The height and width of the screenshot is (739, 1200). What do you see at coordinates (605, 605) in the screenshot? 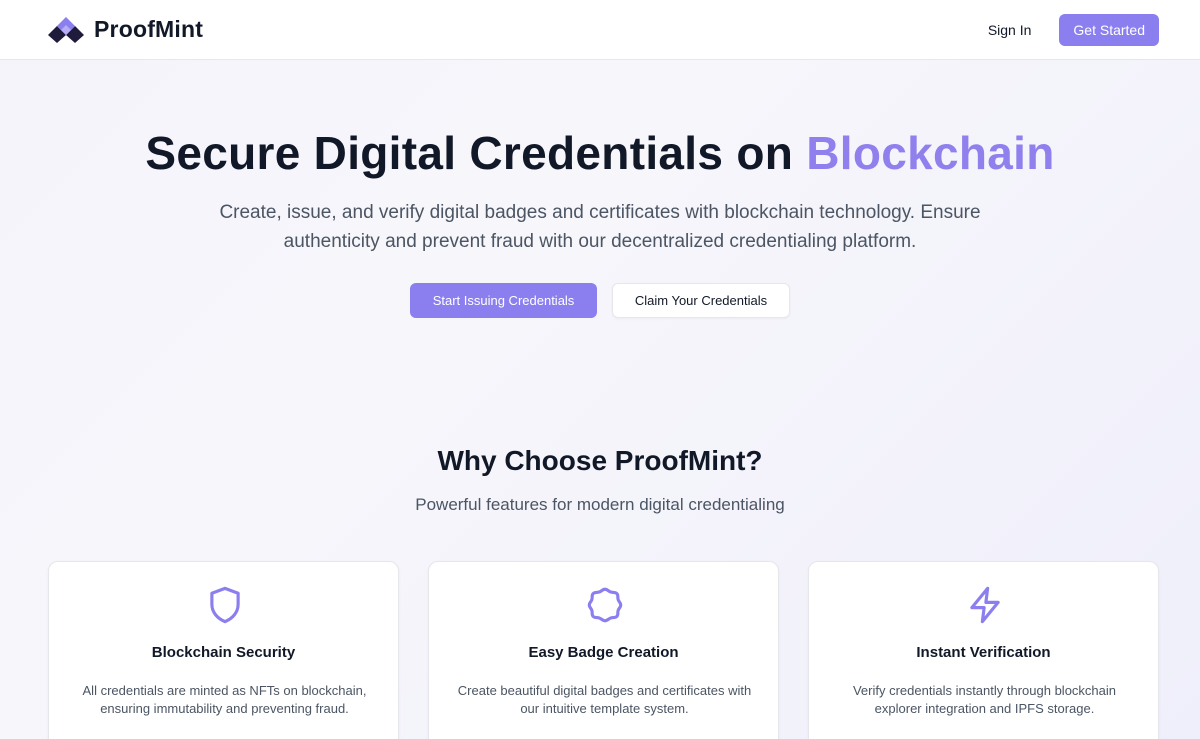
I see `badge-icon` at bounding box center [605, 605].